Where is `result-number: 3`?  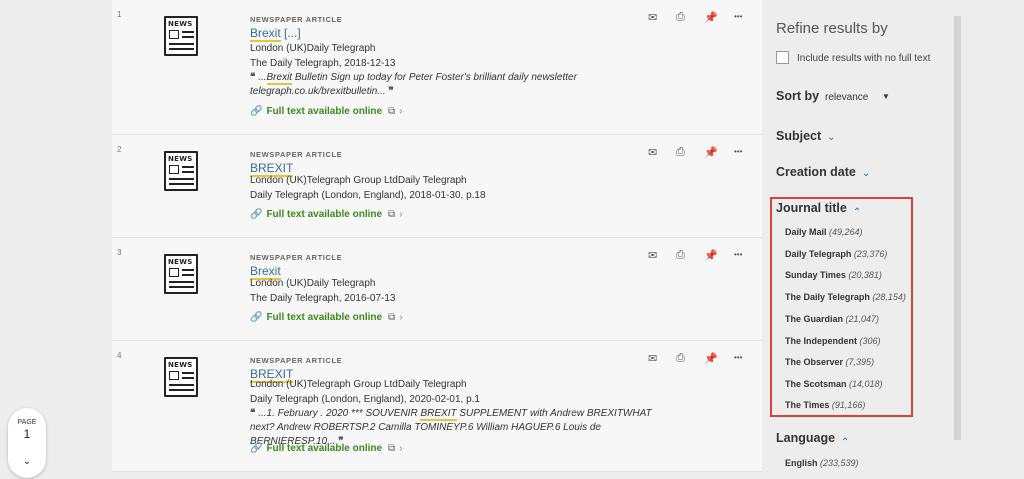 result-number: 3 is located at coordinates (119, 252).